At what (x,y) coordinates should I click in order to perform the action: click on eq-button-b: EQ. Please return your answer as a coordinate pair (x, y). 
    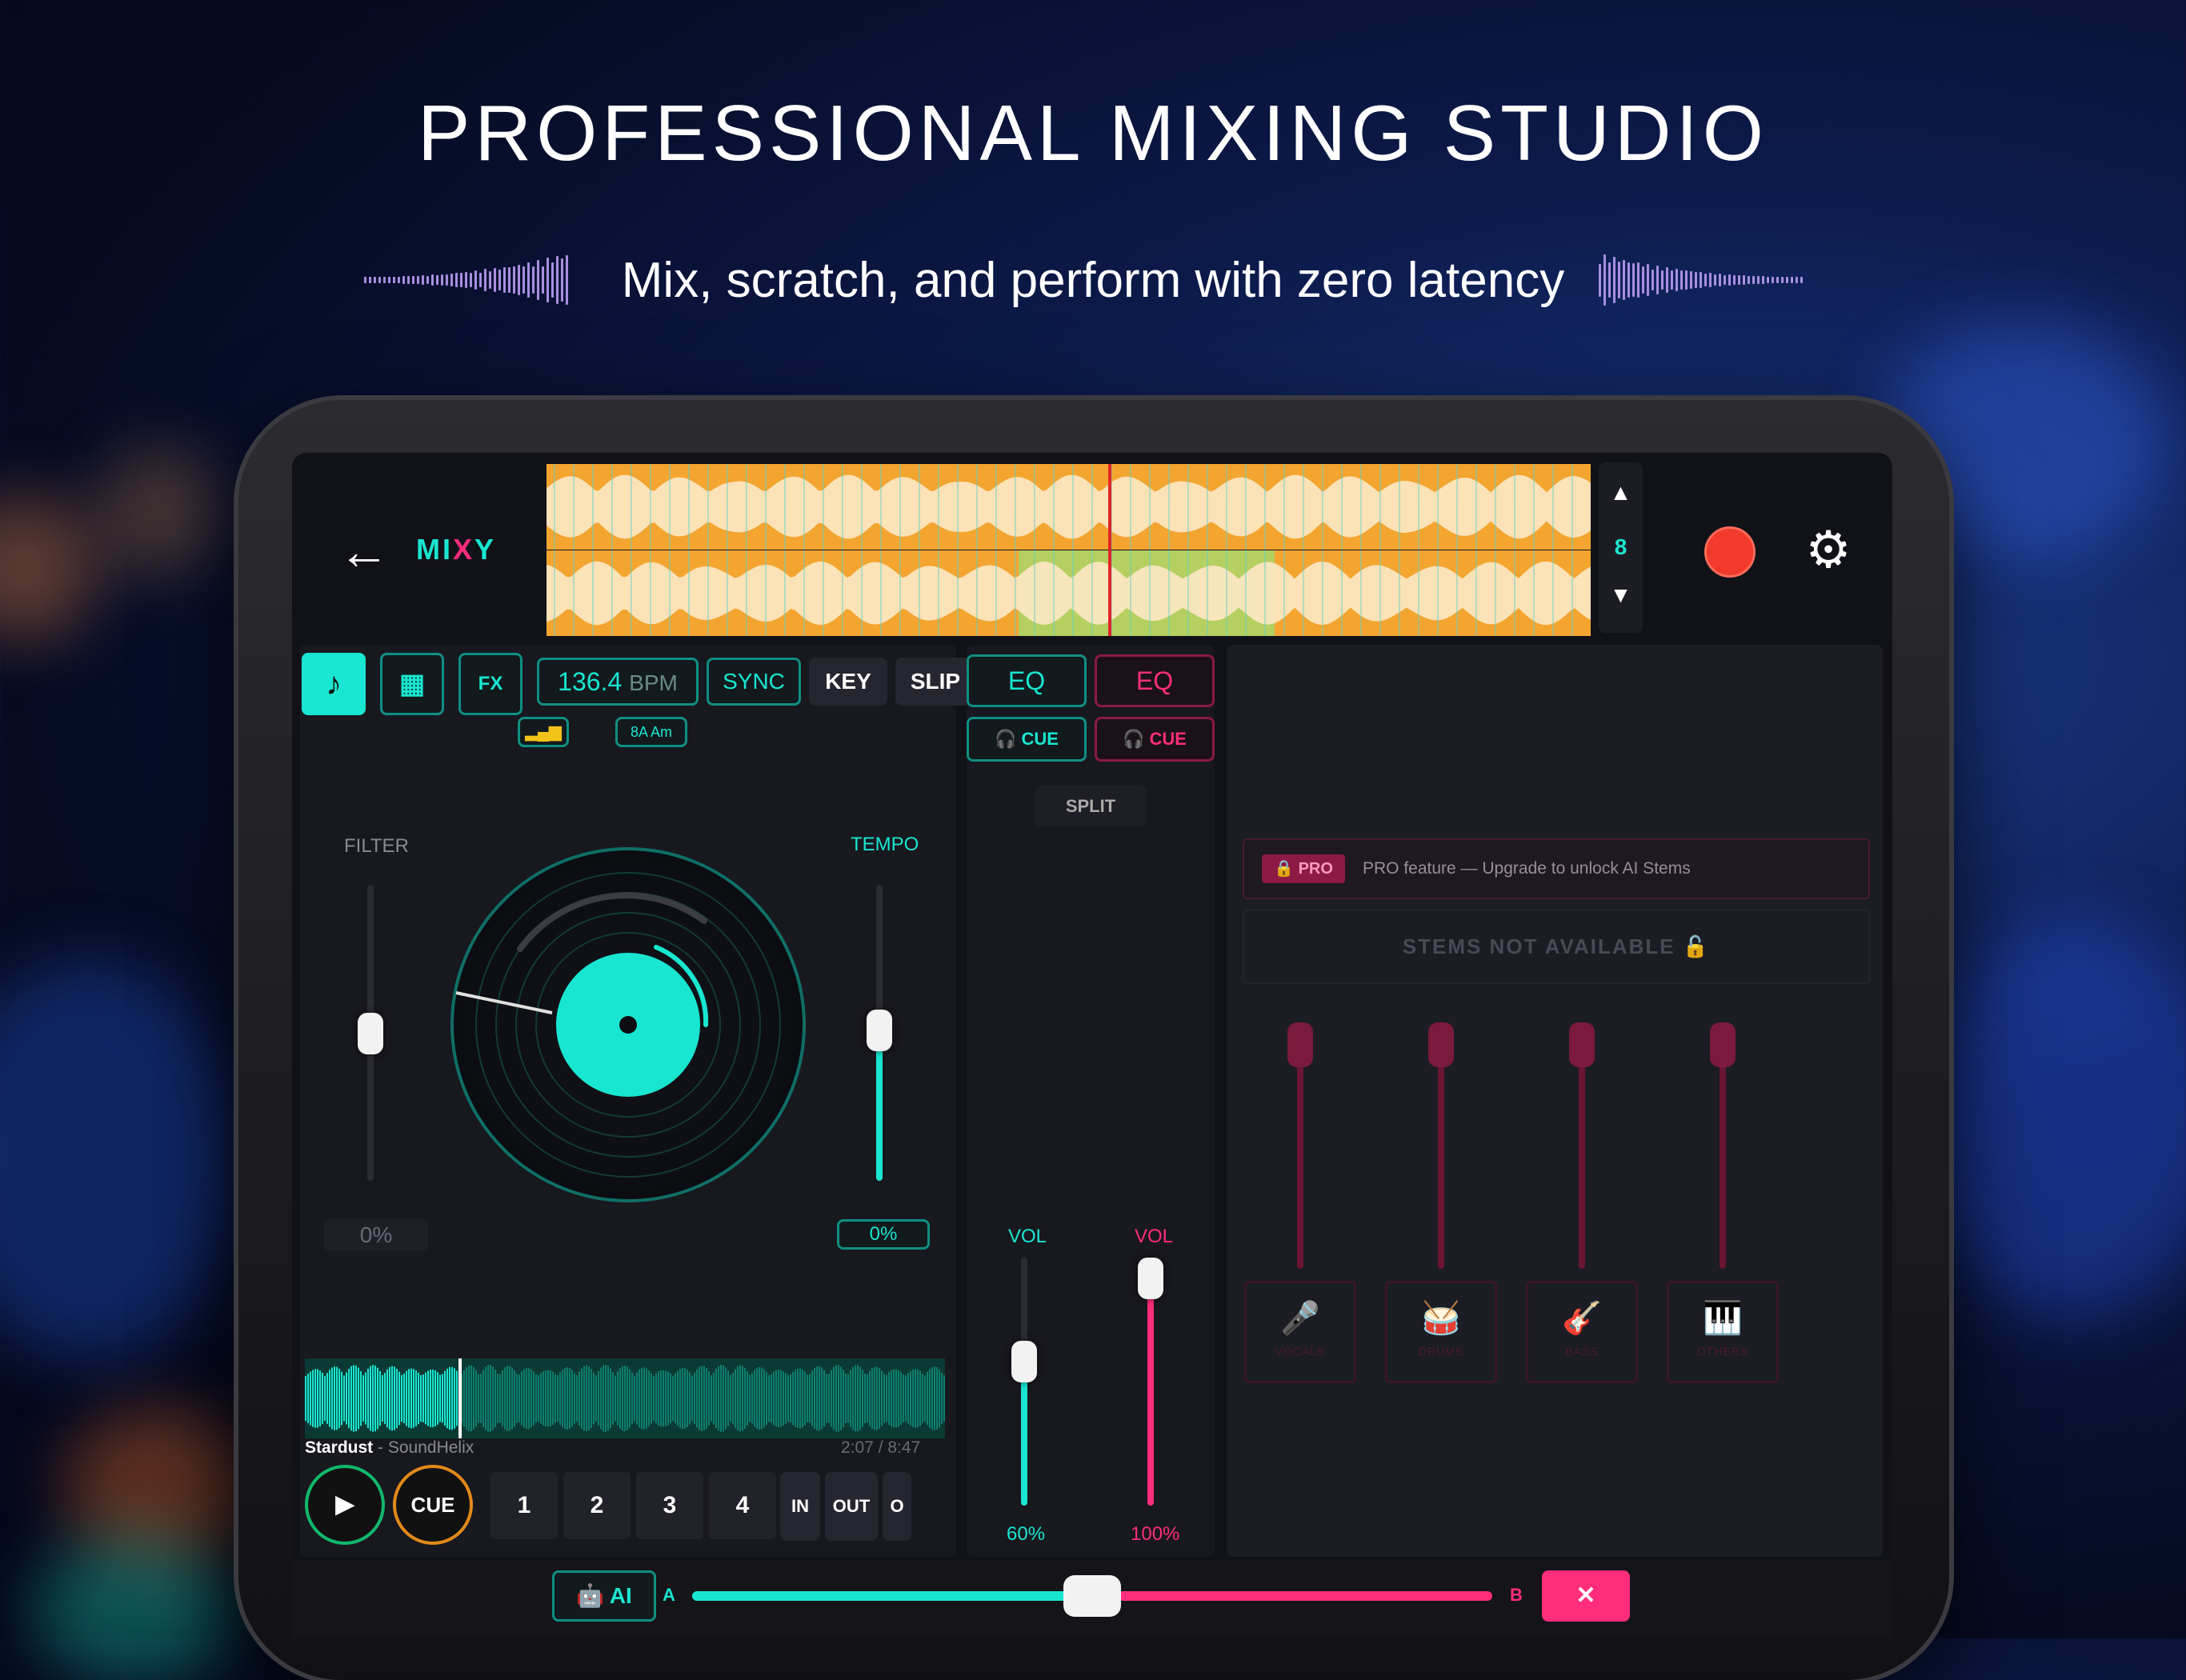
    Looking at the image, I should click on (1155, 680).